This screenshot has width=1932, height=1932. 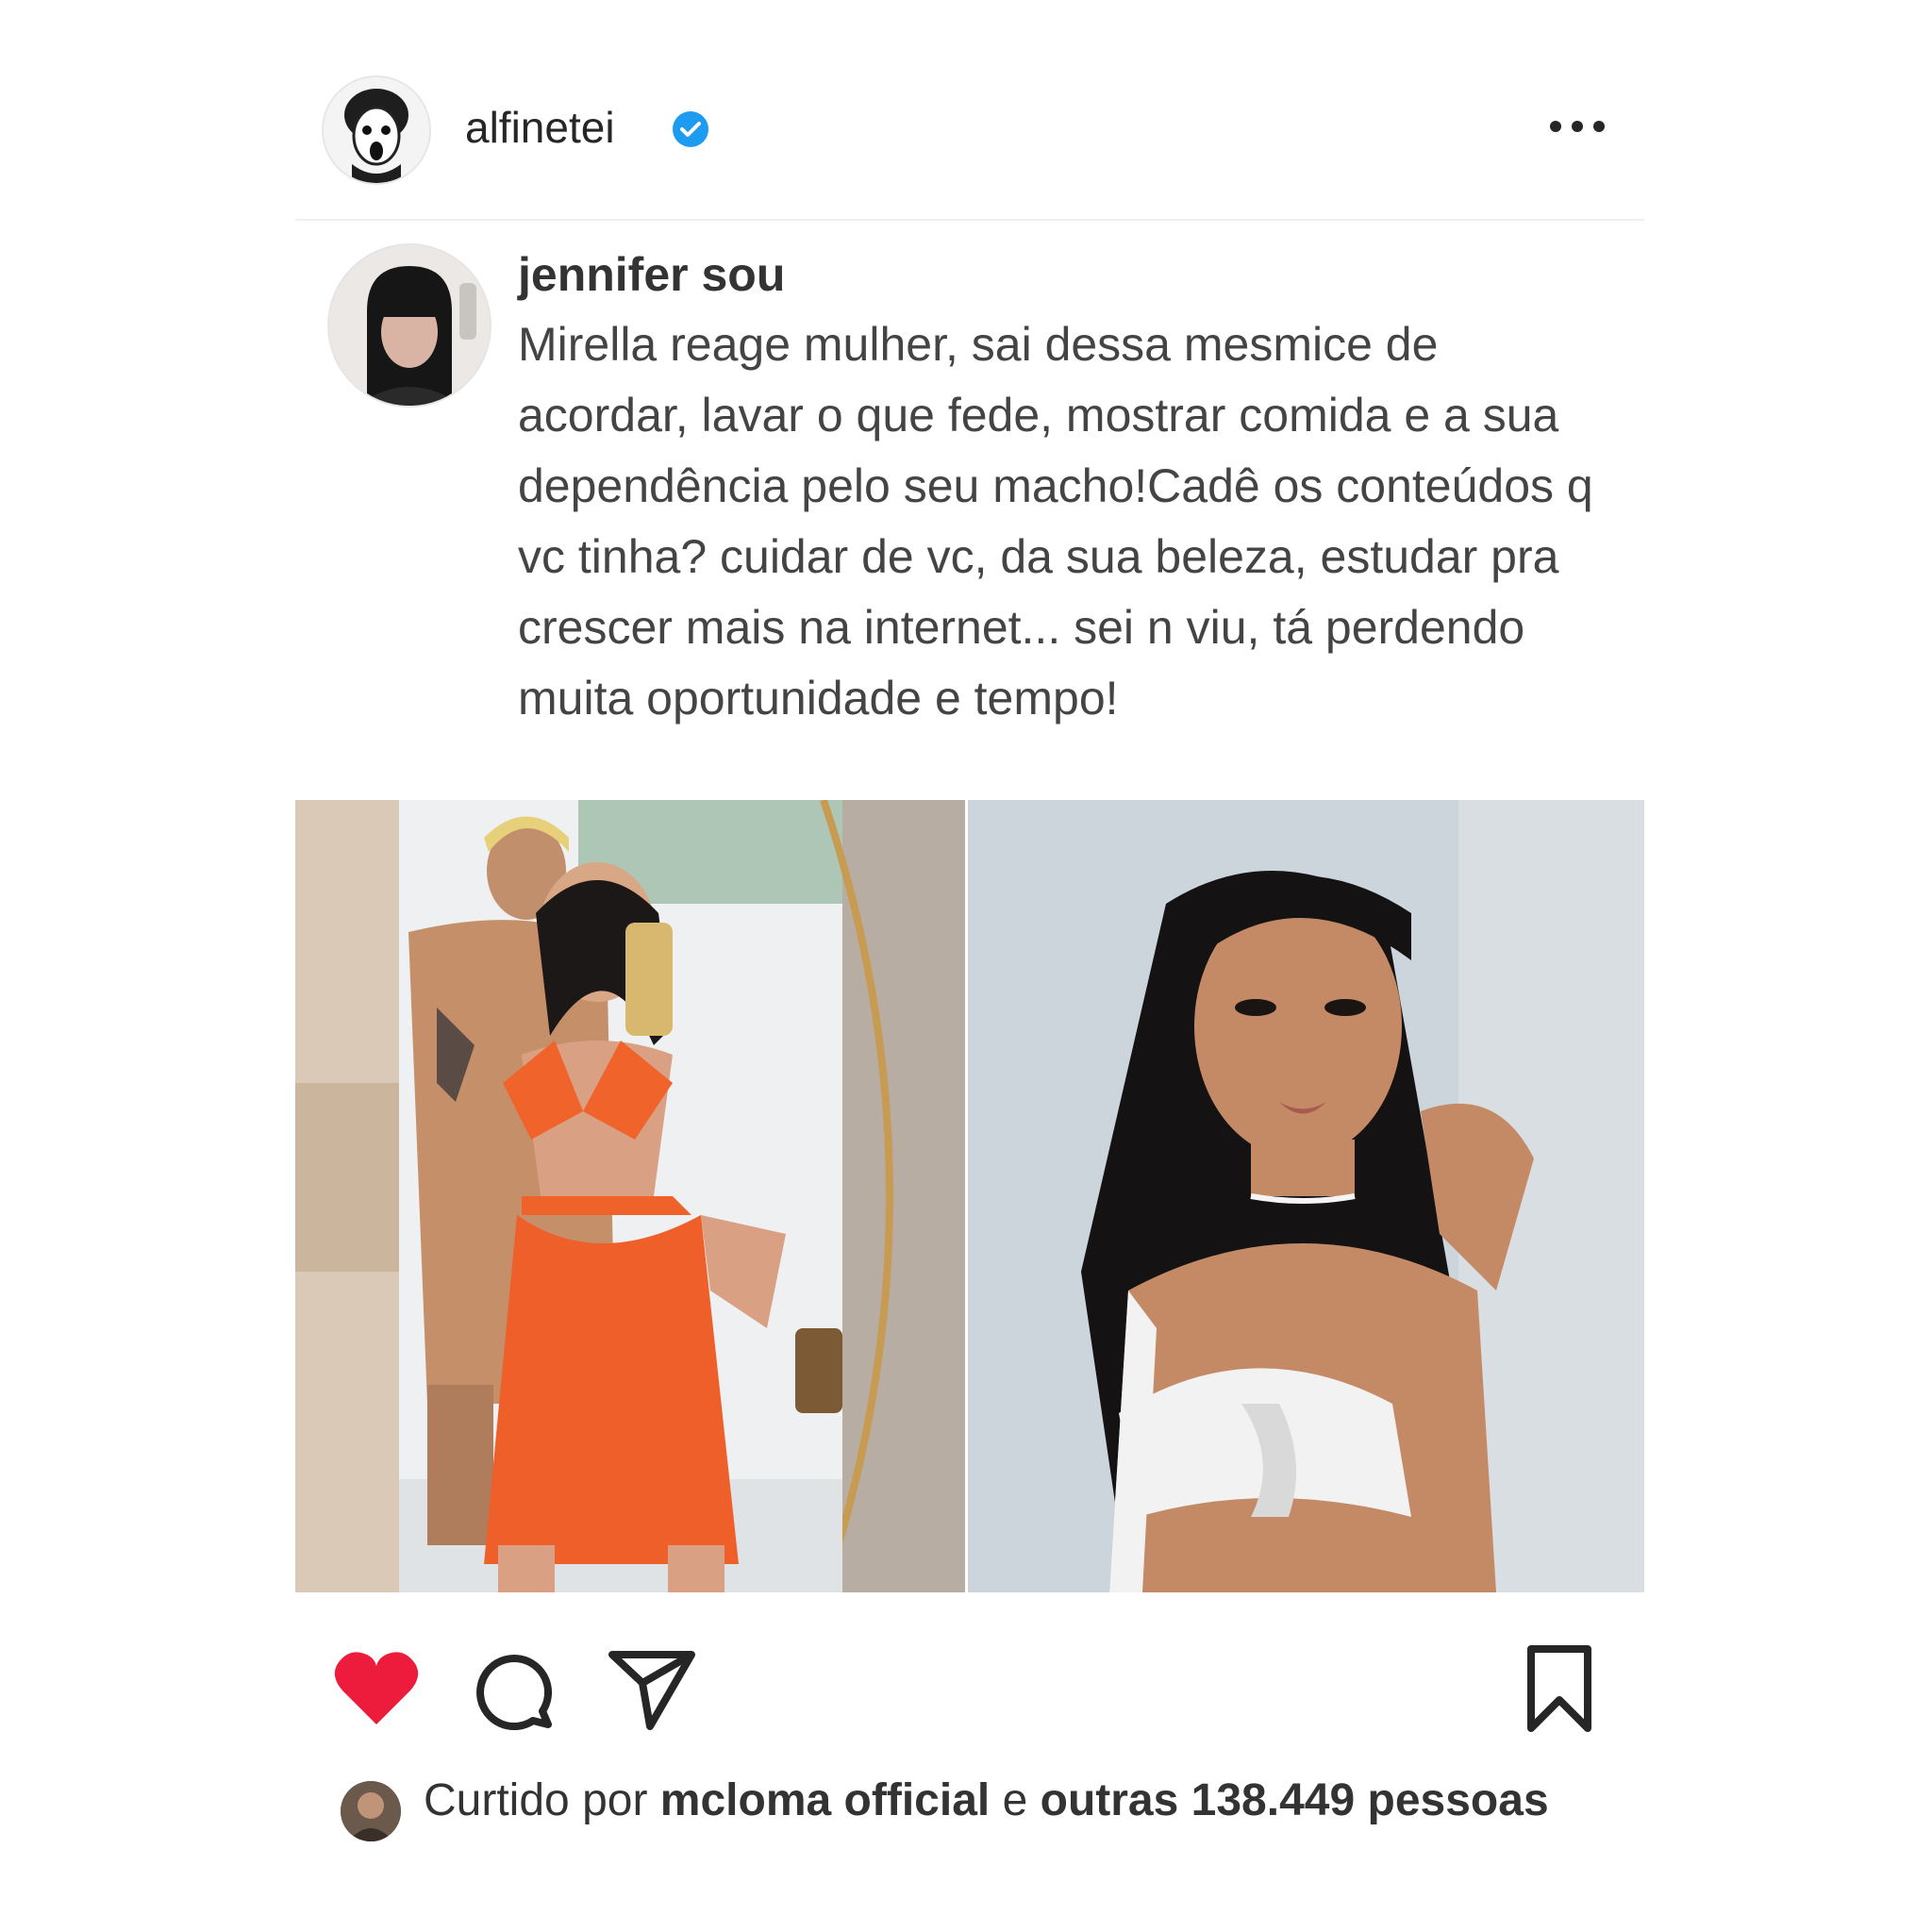 I want to click on comment-icon, so click(x=512, y=1689).